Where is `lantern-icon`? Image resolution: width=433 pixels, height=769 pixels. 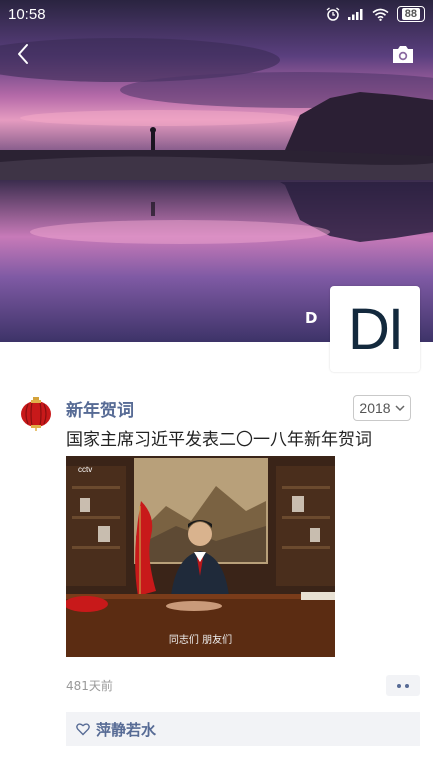
lantern-icon is located at coordinates (36, 414).